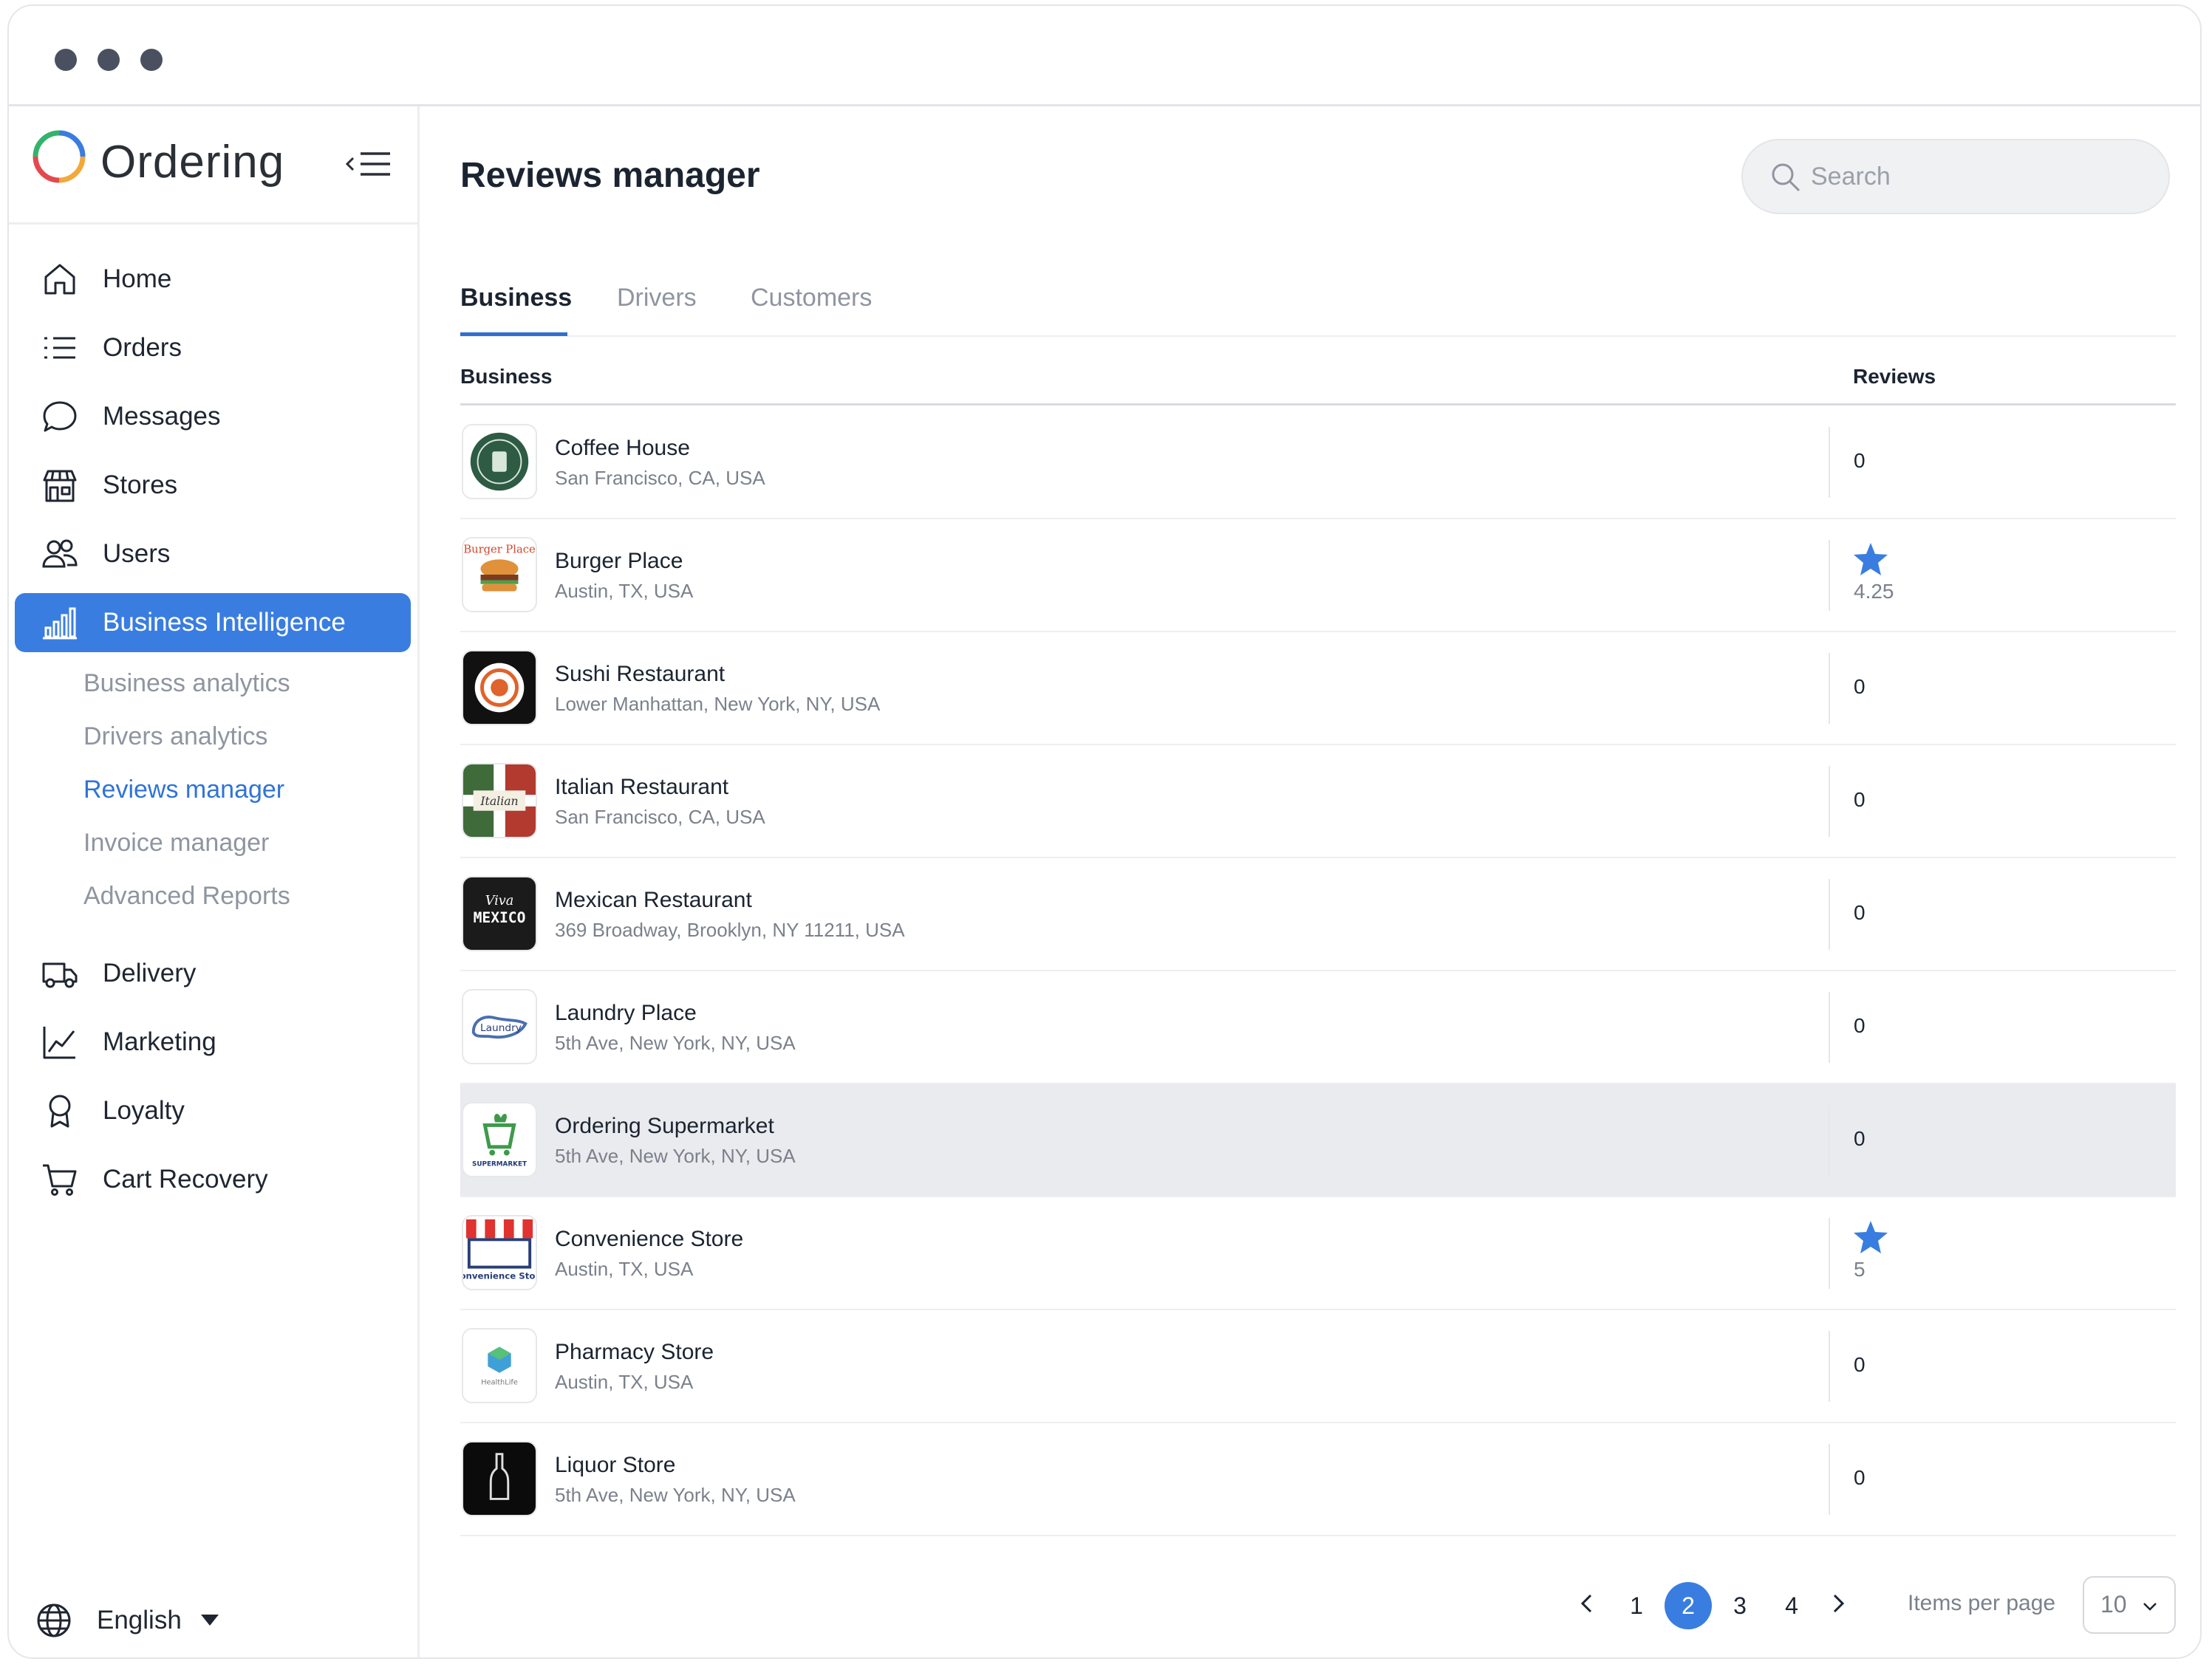  What do you see at coordinates (213, 279) in the screenshot?
I see `sidebar-item-home: Home` at bounding box center [213, 279].